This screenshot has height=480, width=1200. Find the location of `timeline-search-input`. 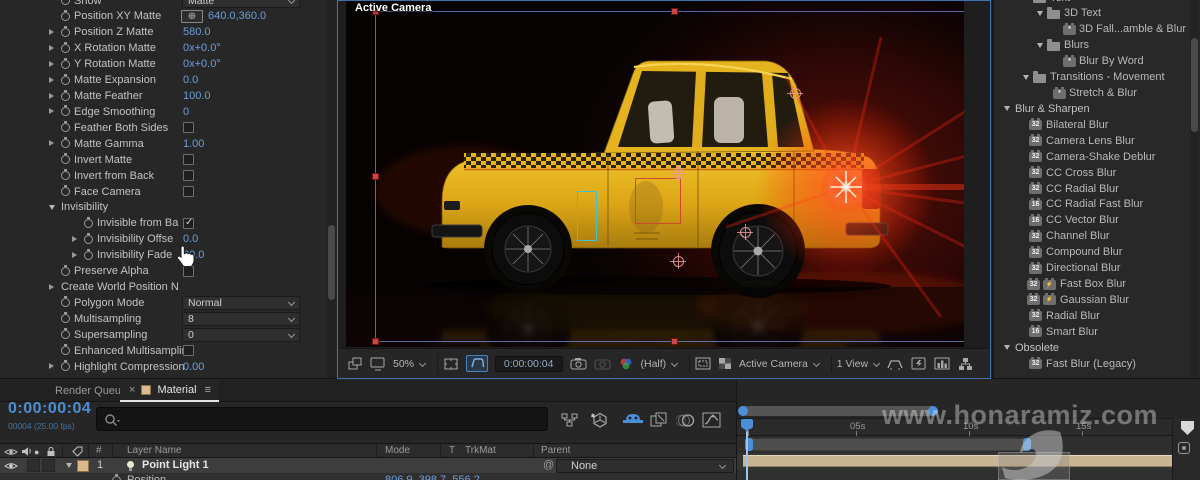

timeline-search-input is located at coordinates (322, 419).